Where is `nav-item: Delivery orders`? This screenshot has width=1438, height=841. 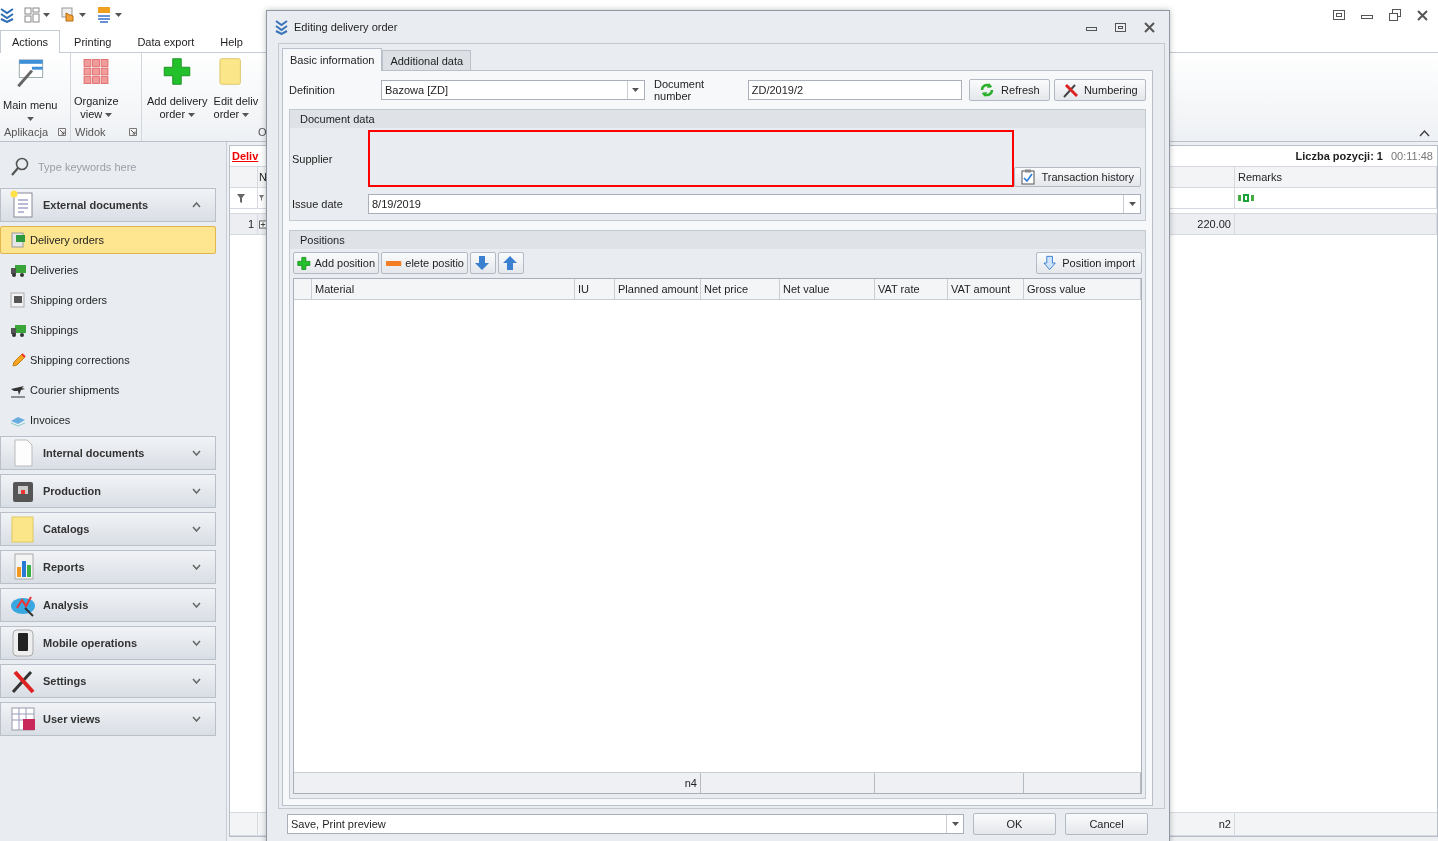
nav-item: Delivery orders is located at coordinates (108, 240).